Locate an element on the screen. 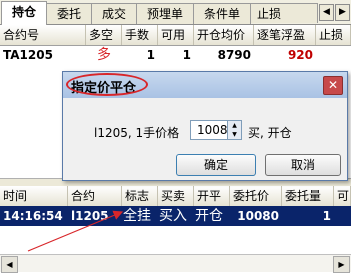 This screenshot has width=351, height=274. col-direction: 多空 is located at coordinates (104, 35).